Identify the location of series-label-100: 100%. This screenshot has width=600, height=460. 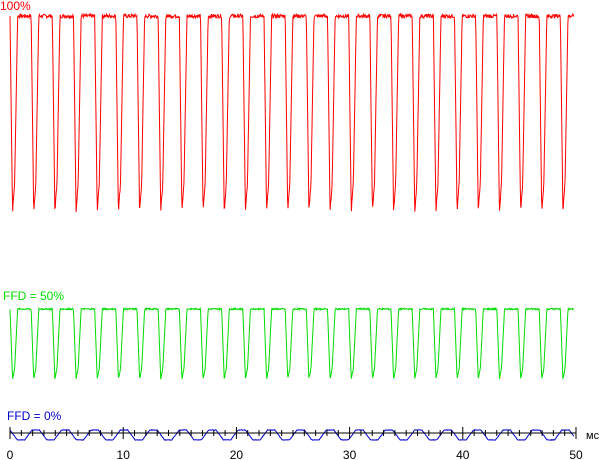
(15, 6).